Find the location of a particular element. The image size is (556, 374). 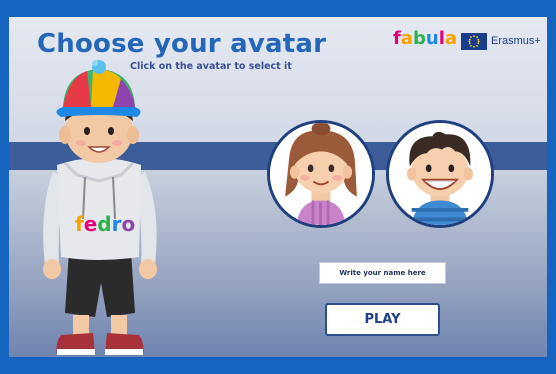

girl-avatar-icon is located at coordinates (321, 174).